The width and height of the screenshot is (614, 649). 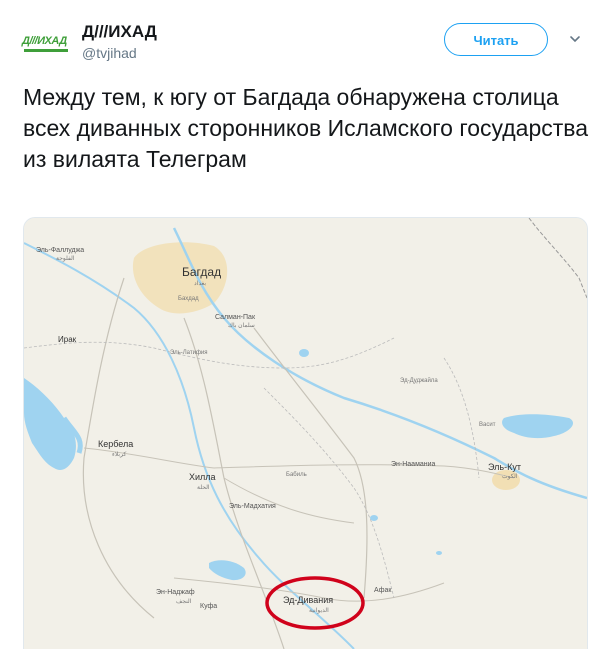 I want to click on label-diwaniya: Эд-Дивания, so click(x=308, y=600).